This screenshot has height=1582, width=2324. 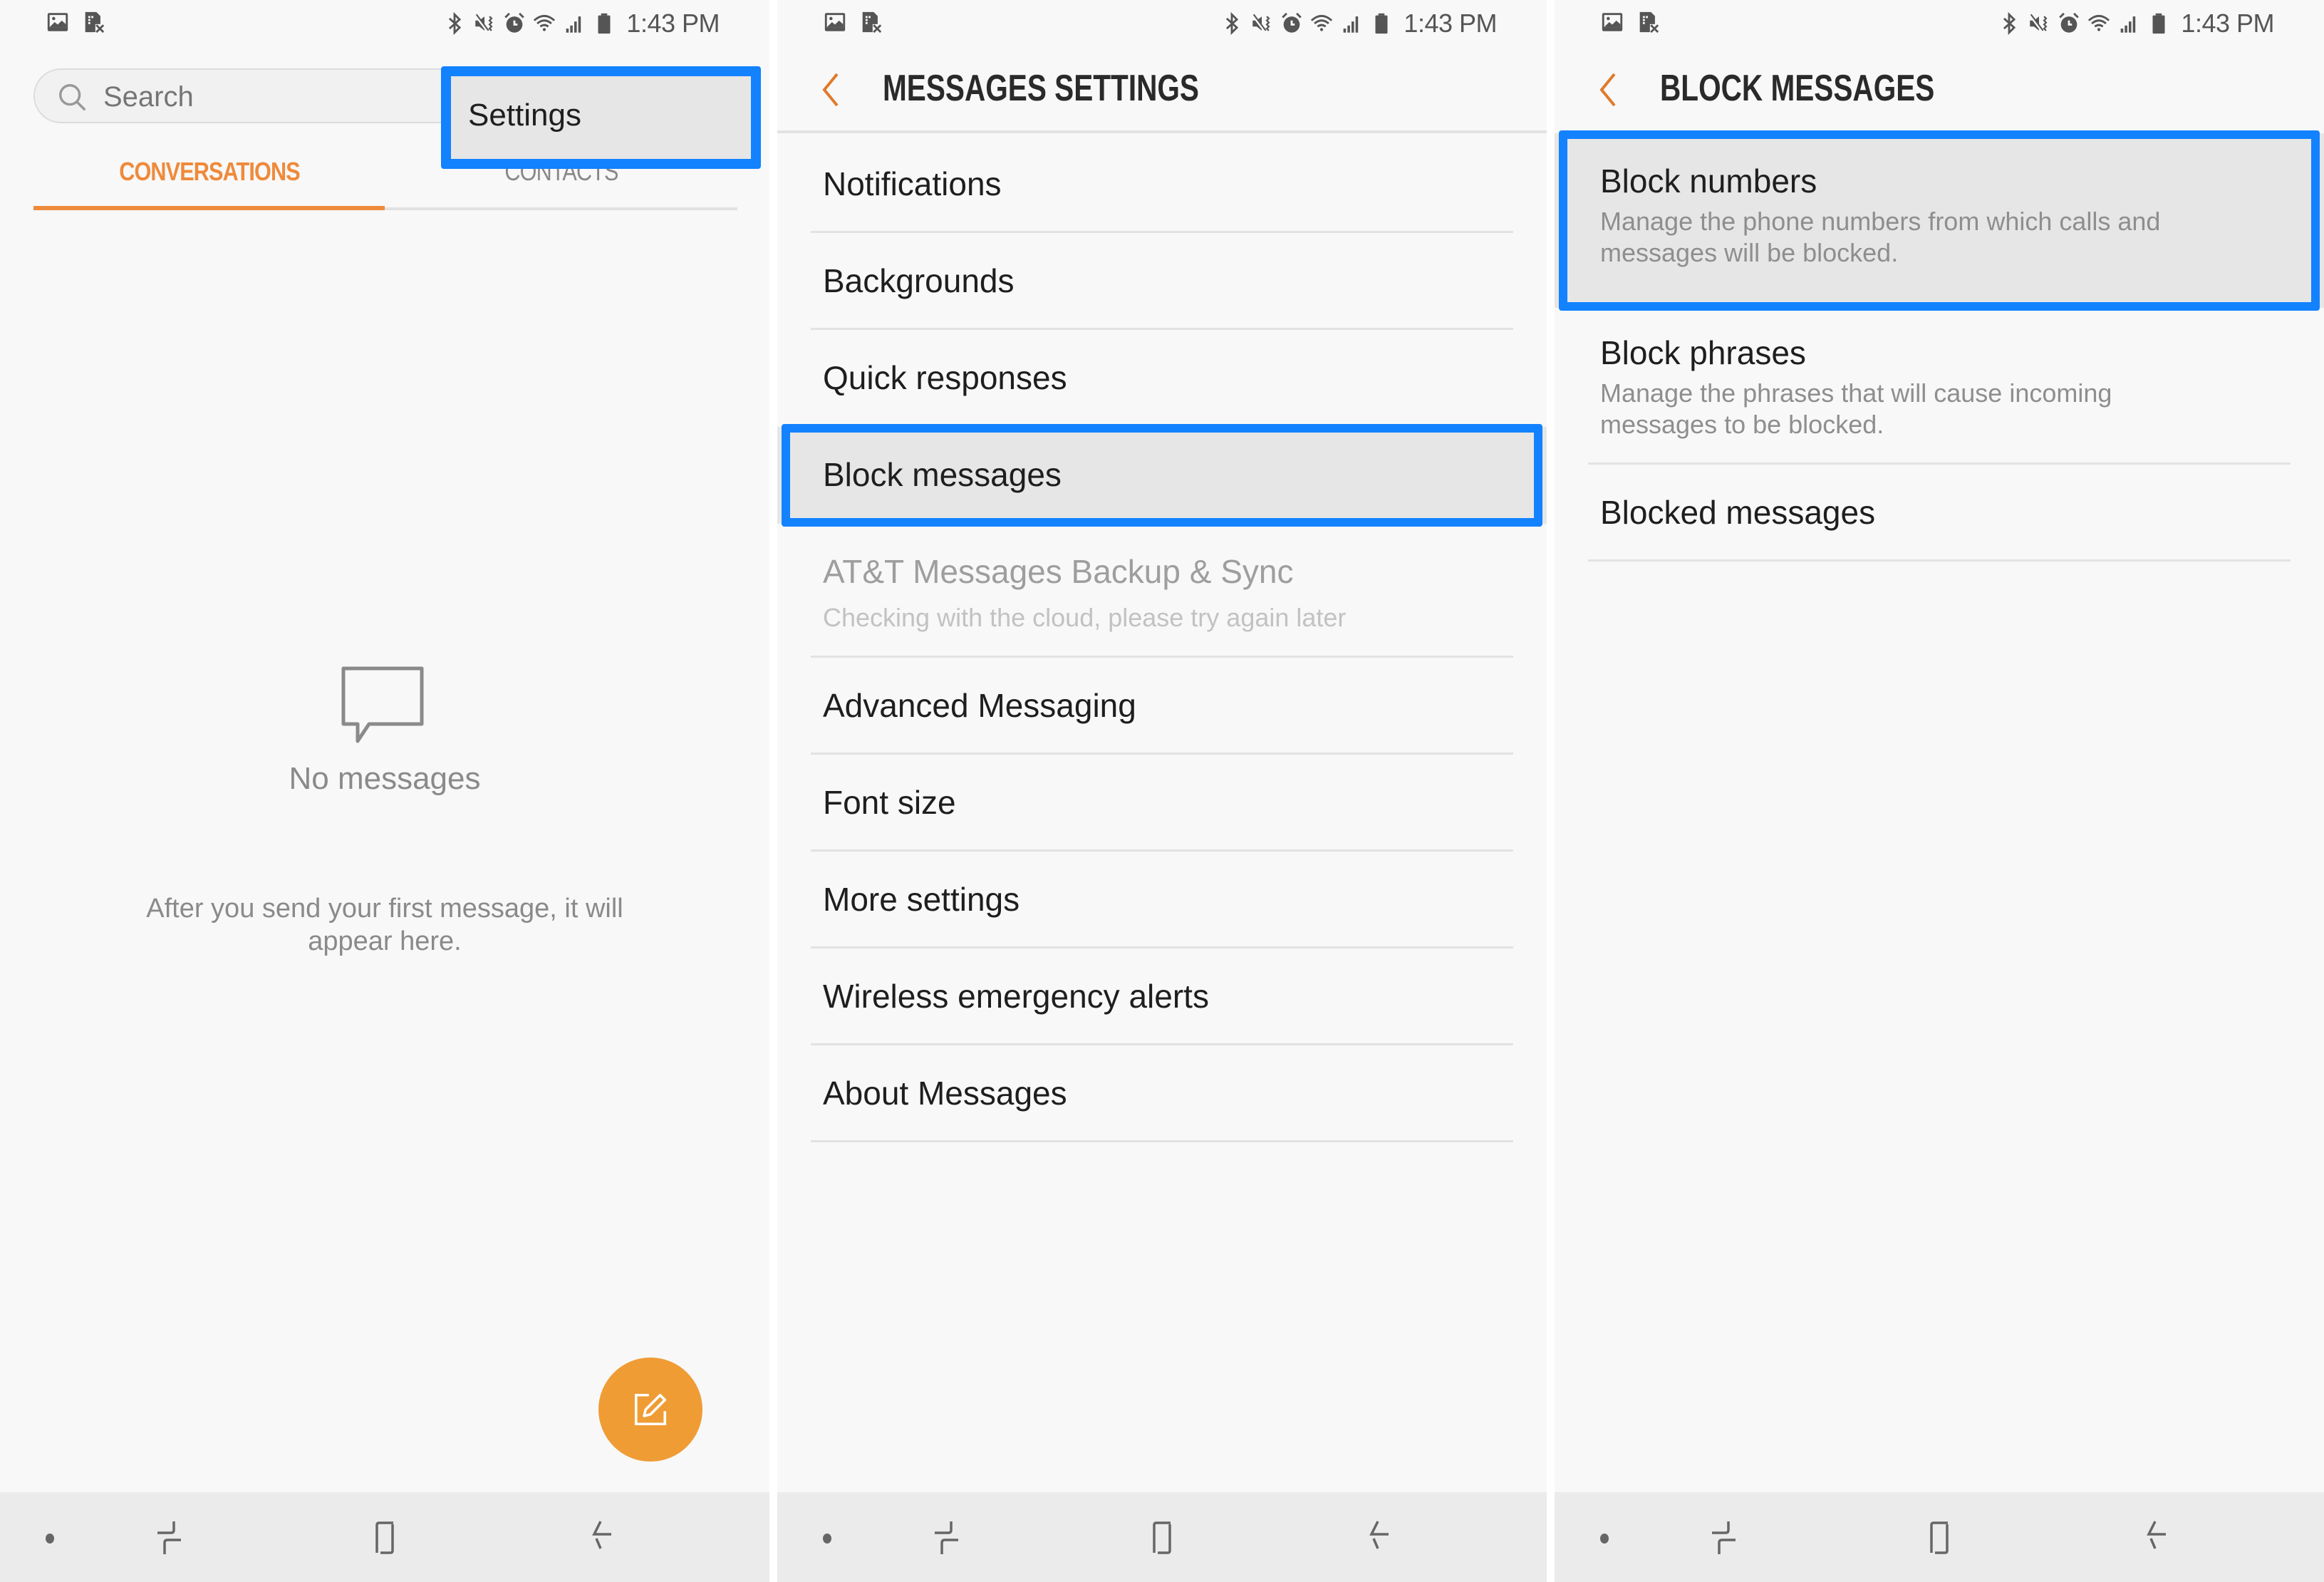 I want to click on settings-item-notifications: Notifications, so click(x=1162, y=185).